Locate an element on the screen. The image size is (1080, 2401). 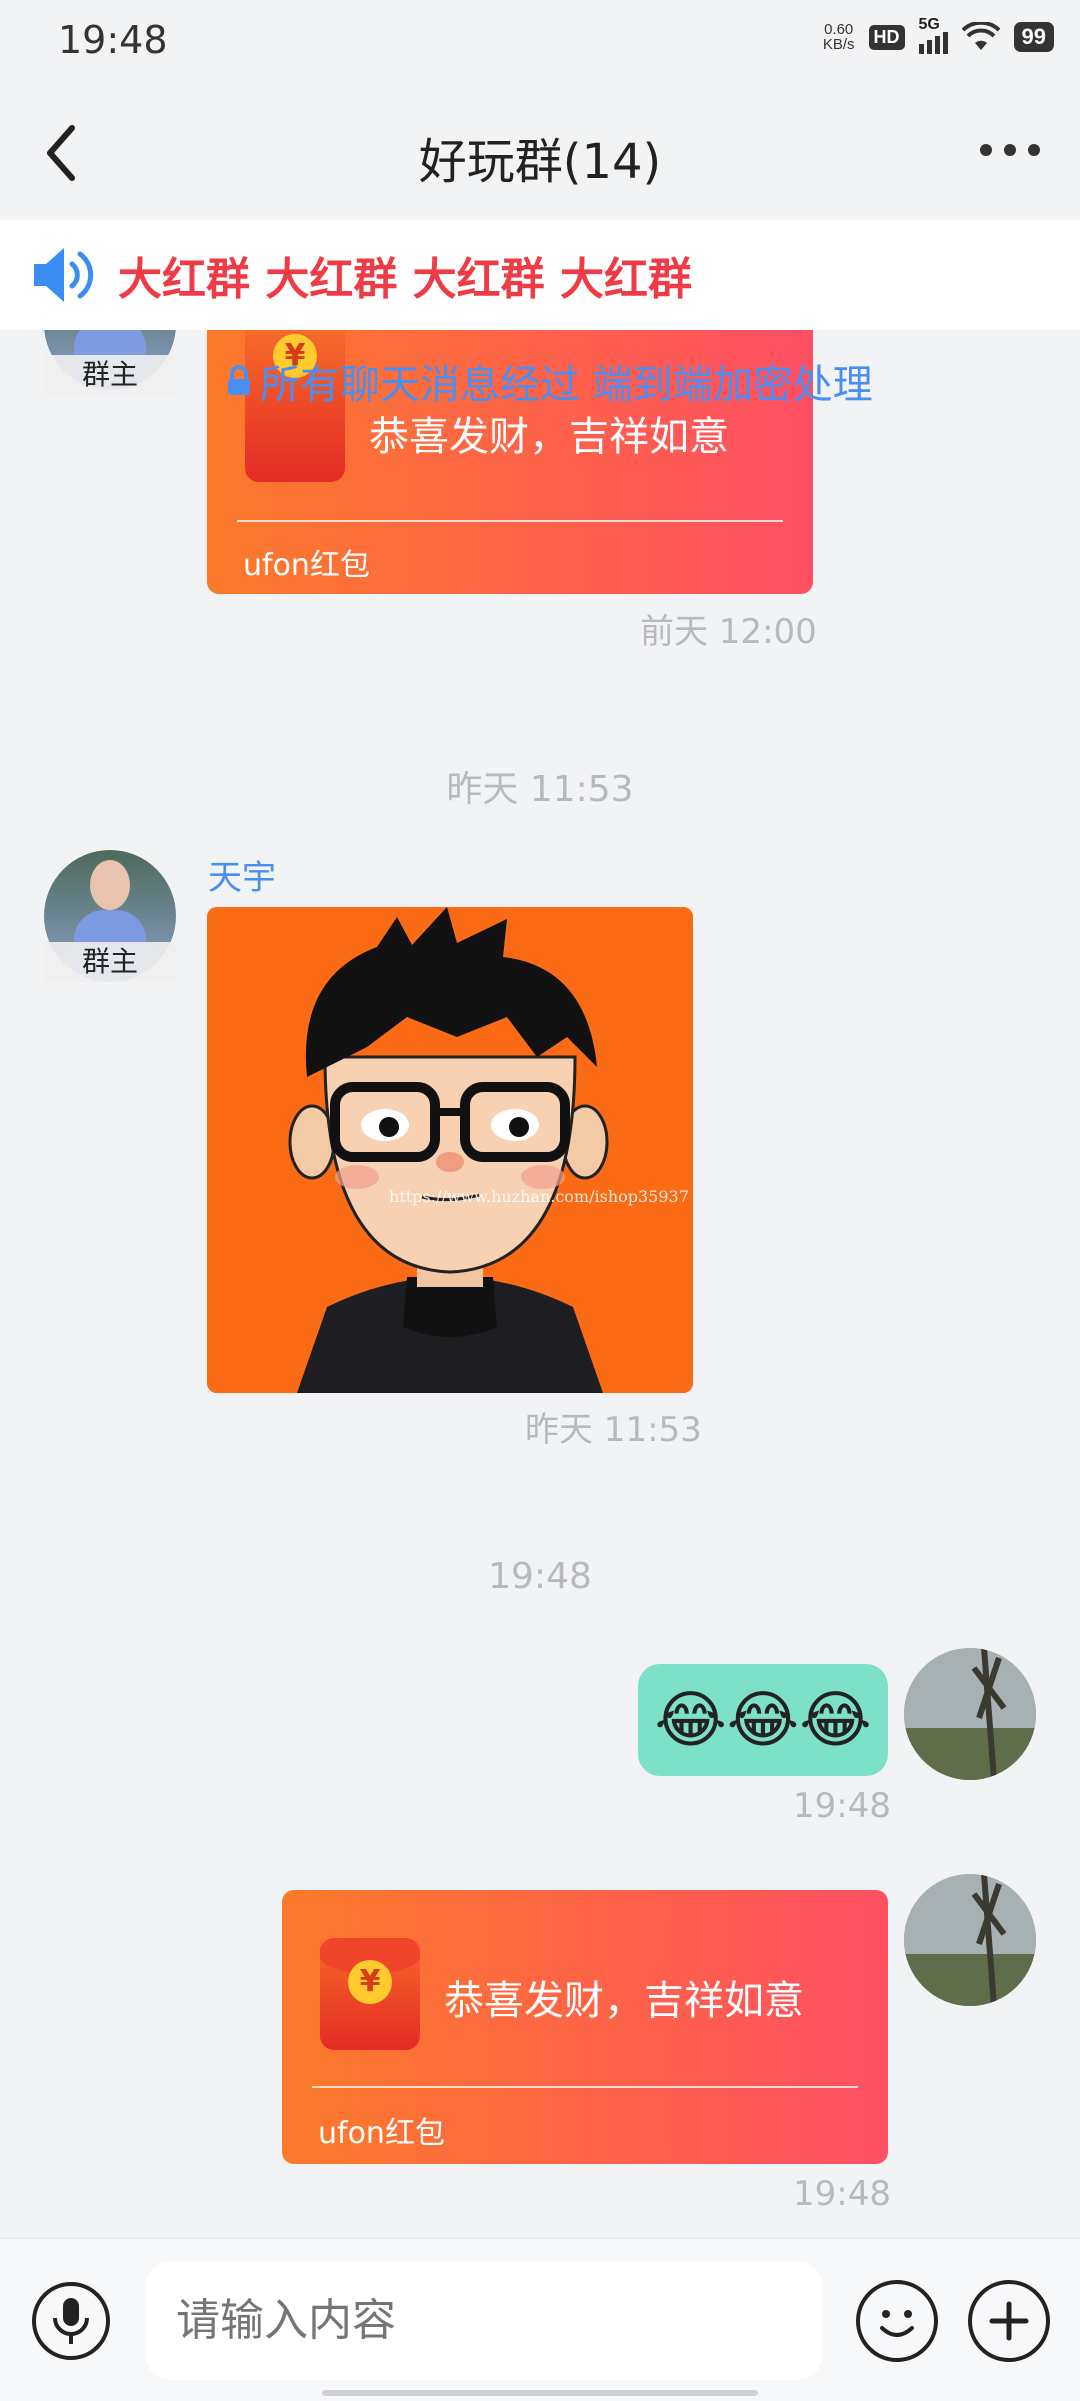
image-message: https://www.huzhan.com/ishop35937 is located at coordinates (450, 1150).